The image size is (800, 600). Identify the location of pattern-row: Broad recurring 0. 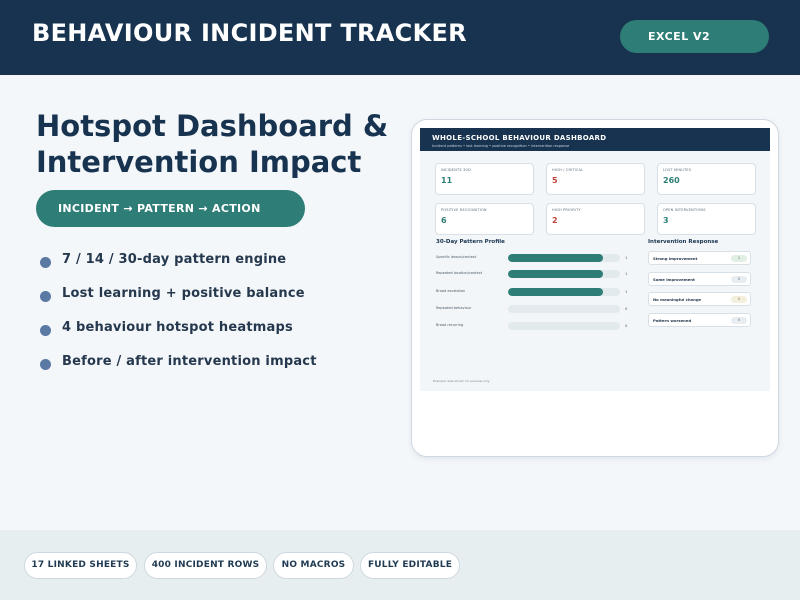
(536, 326).